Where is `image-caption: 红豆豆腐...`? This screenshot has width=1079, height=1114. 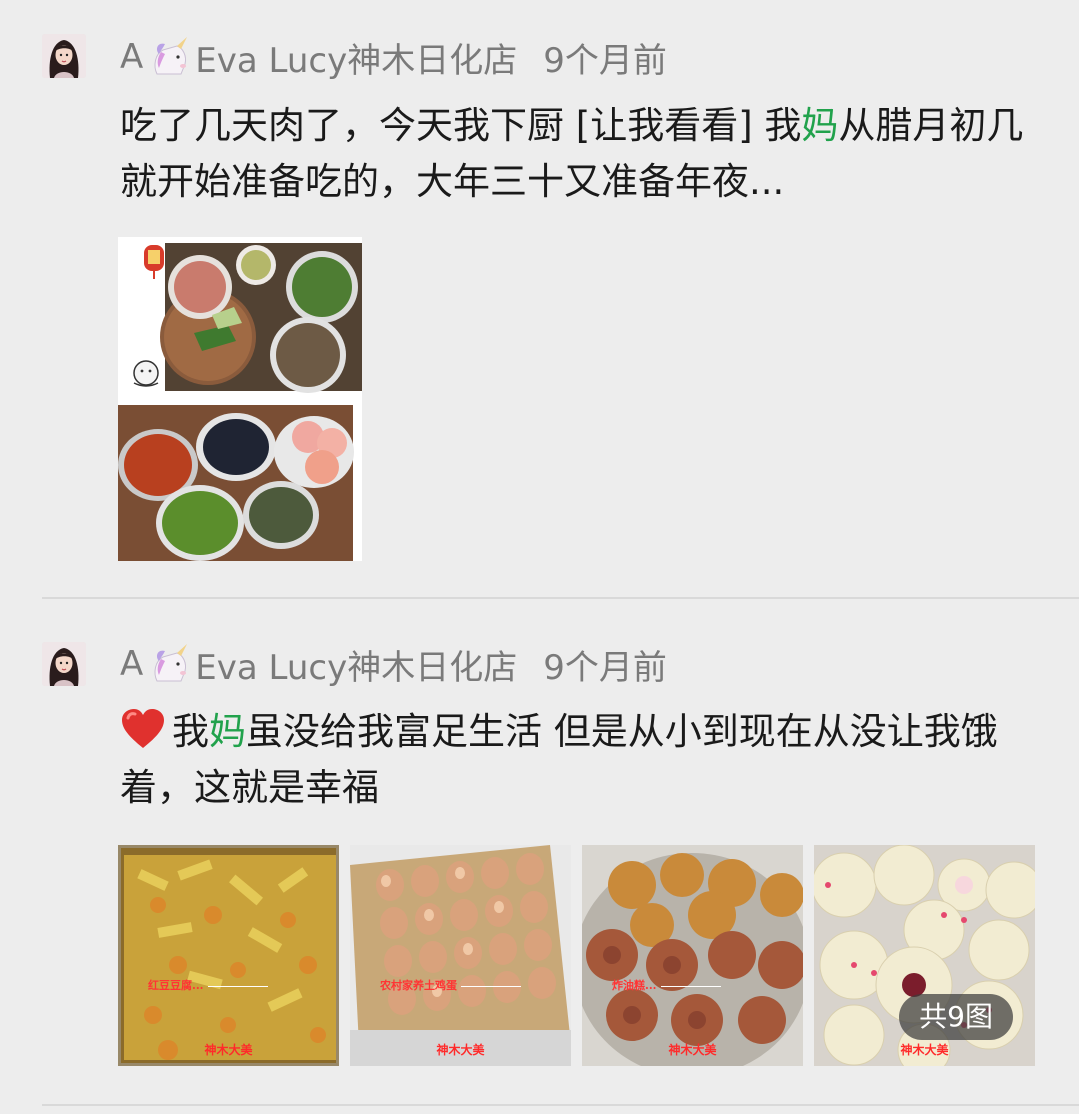
image-caption: 红豆豆腐... is located at coordinates (208, 985).